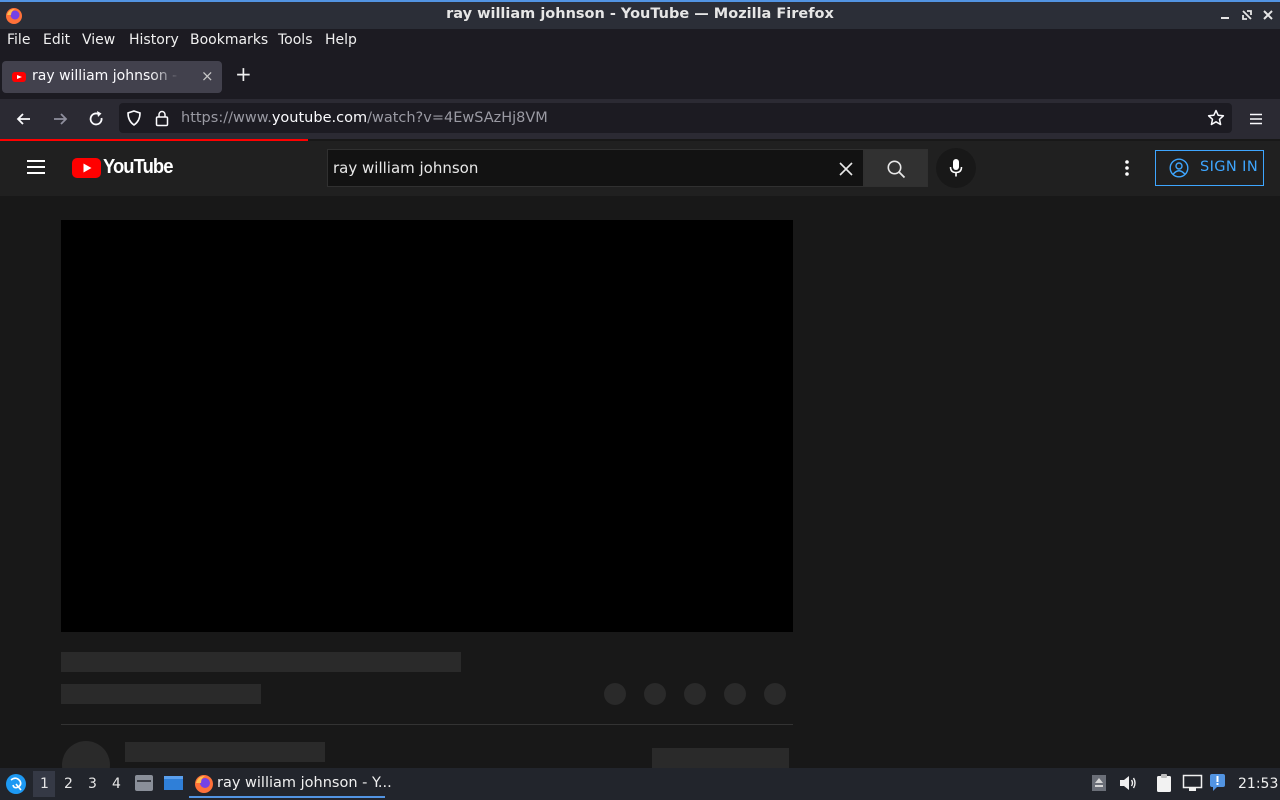 The width and height of the screenshot is (1280, 800). I want to click on channel-name-placeholder, so click(225, 752).